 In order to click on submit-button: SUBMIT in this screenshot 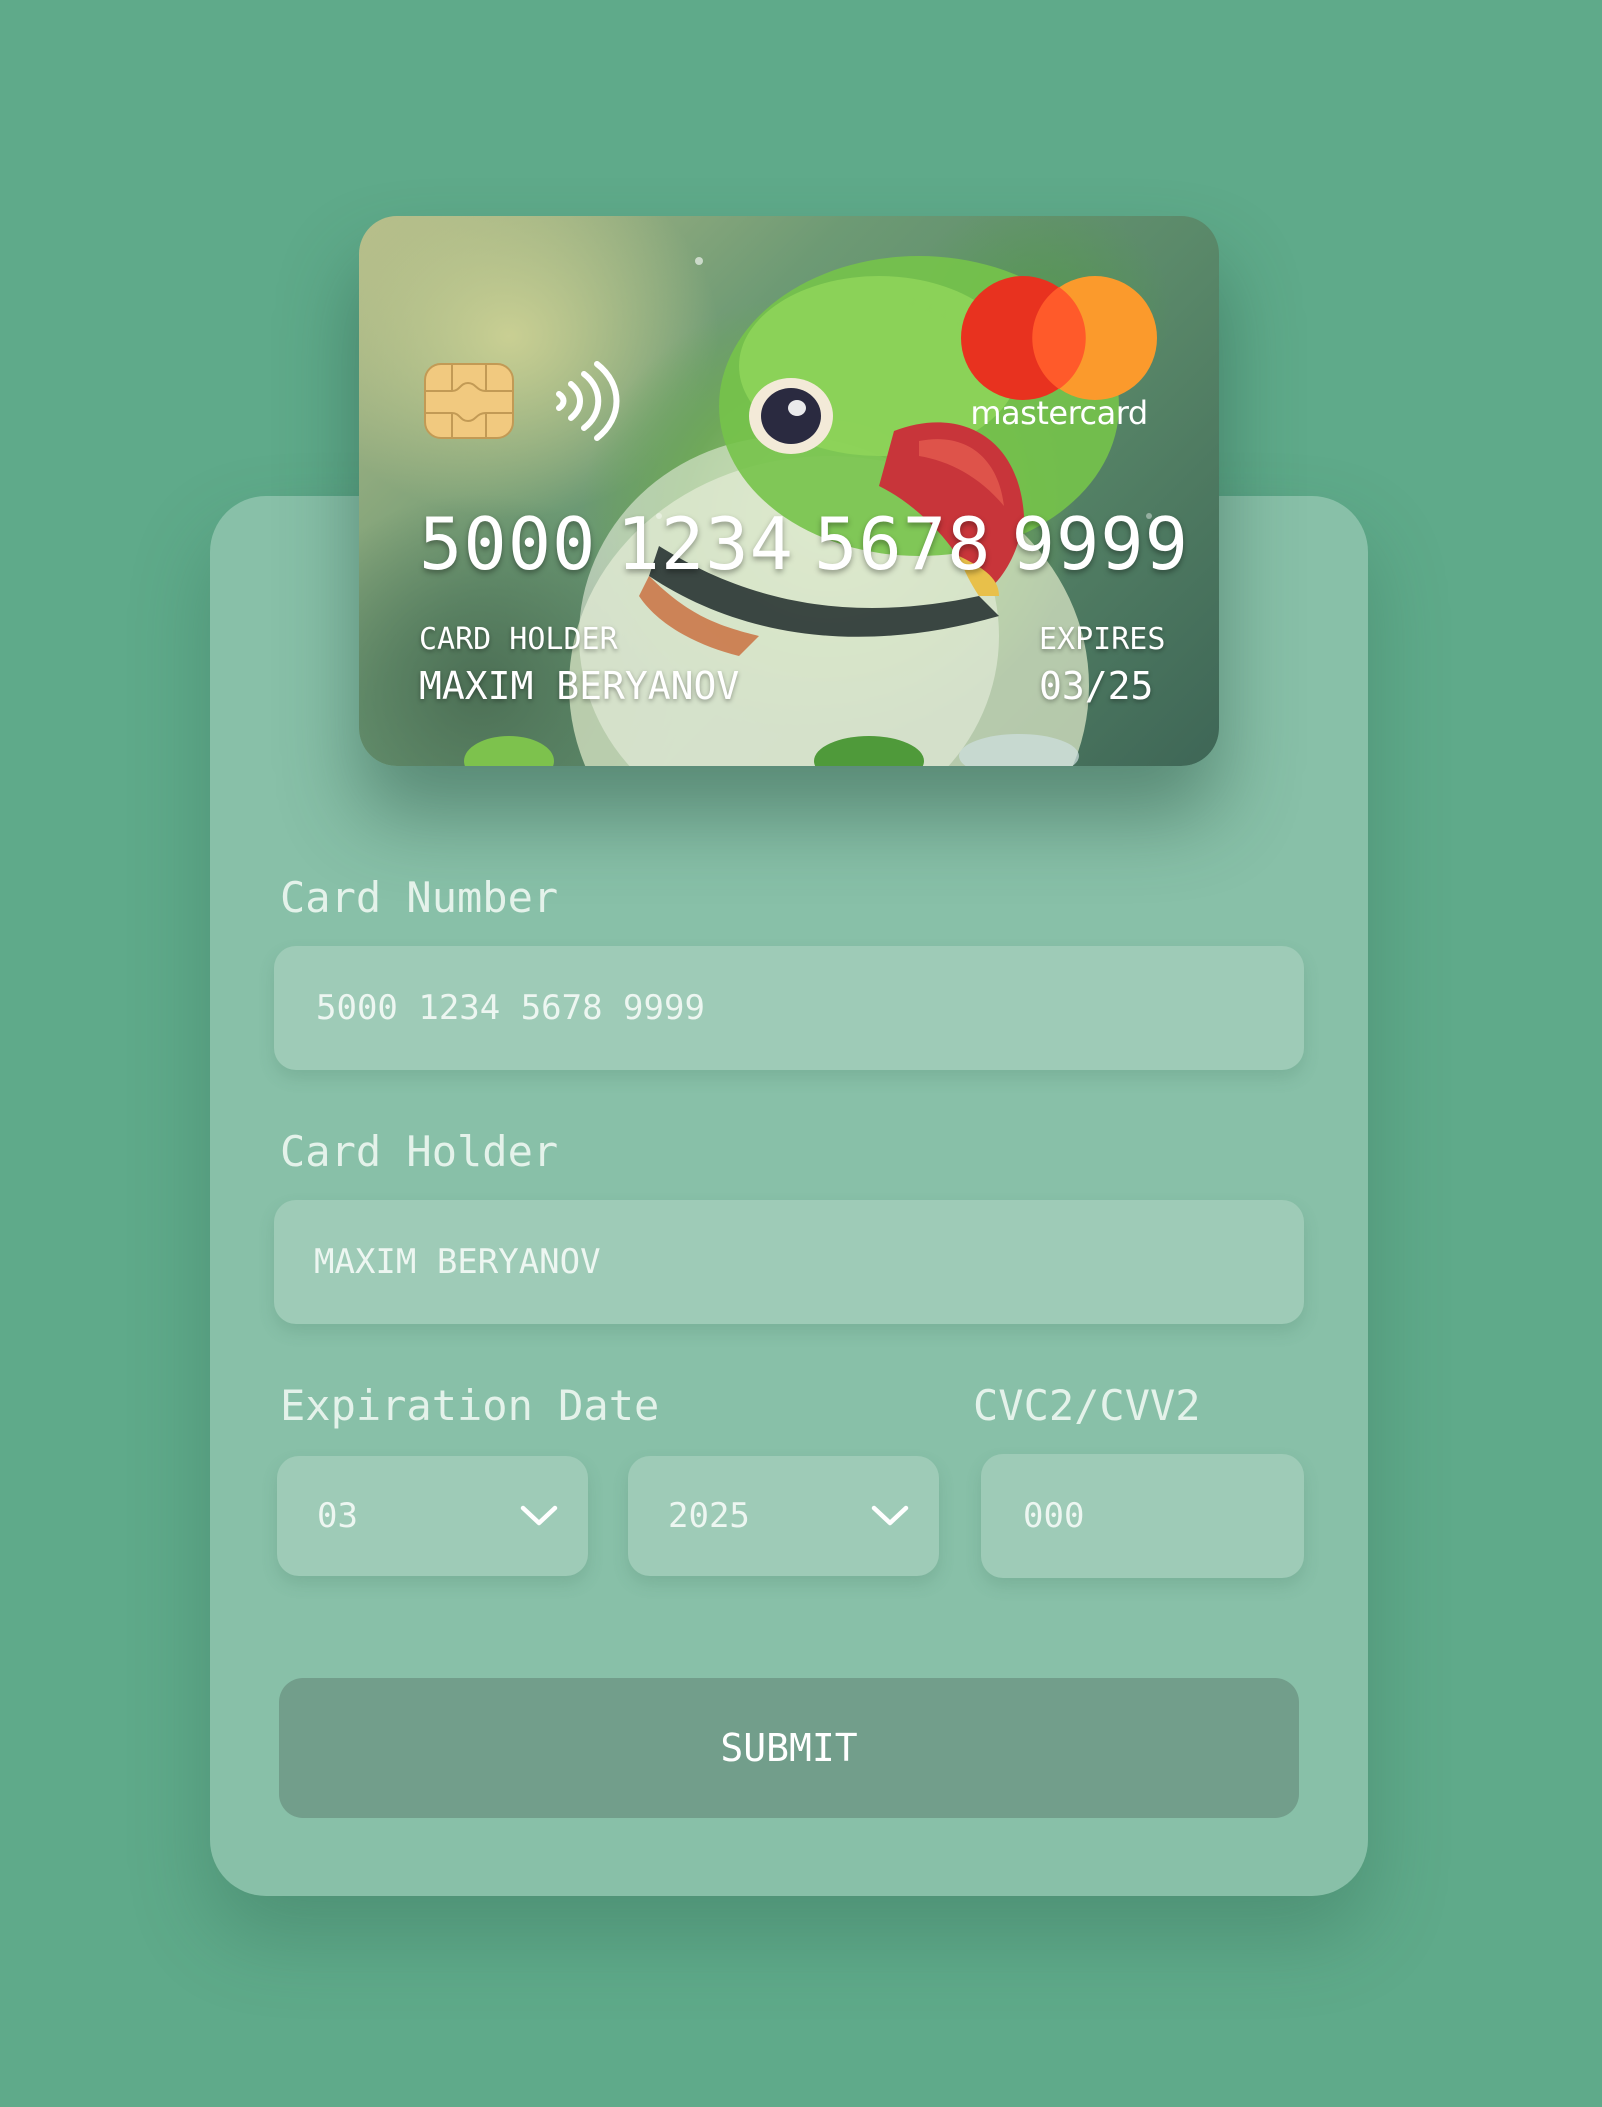, I will do `click(789, 1748)`.